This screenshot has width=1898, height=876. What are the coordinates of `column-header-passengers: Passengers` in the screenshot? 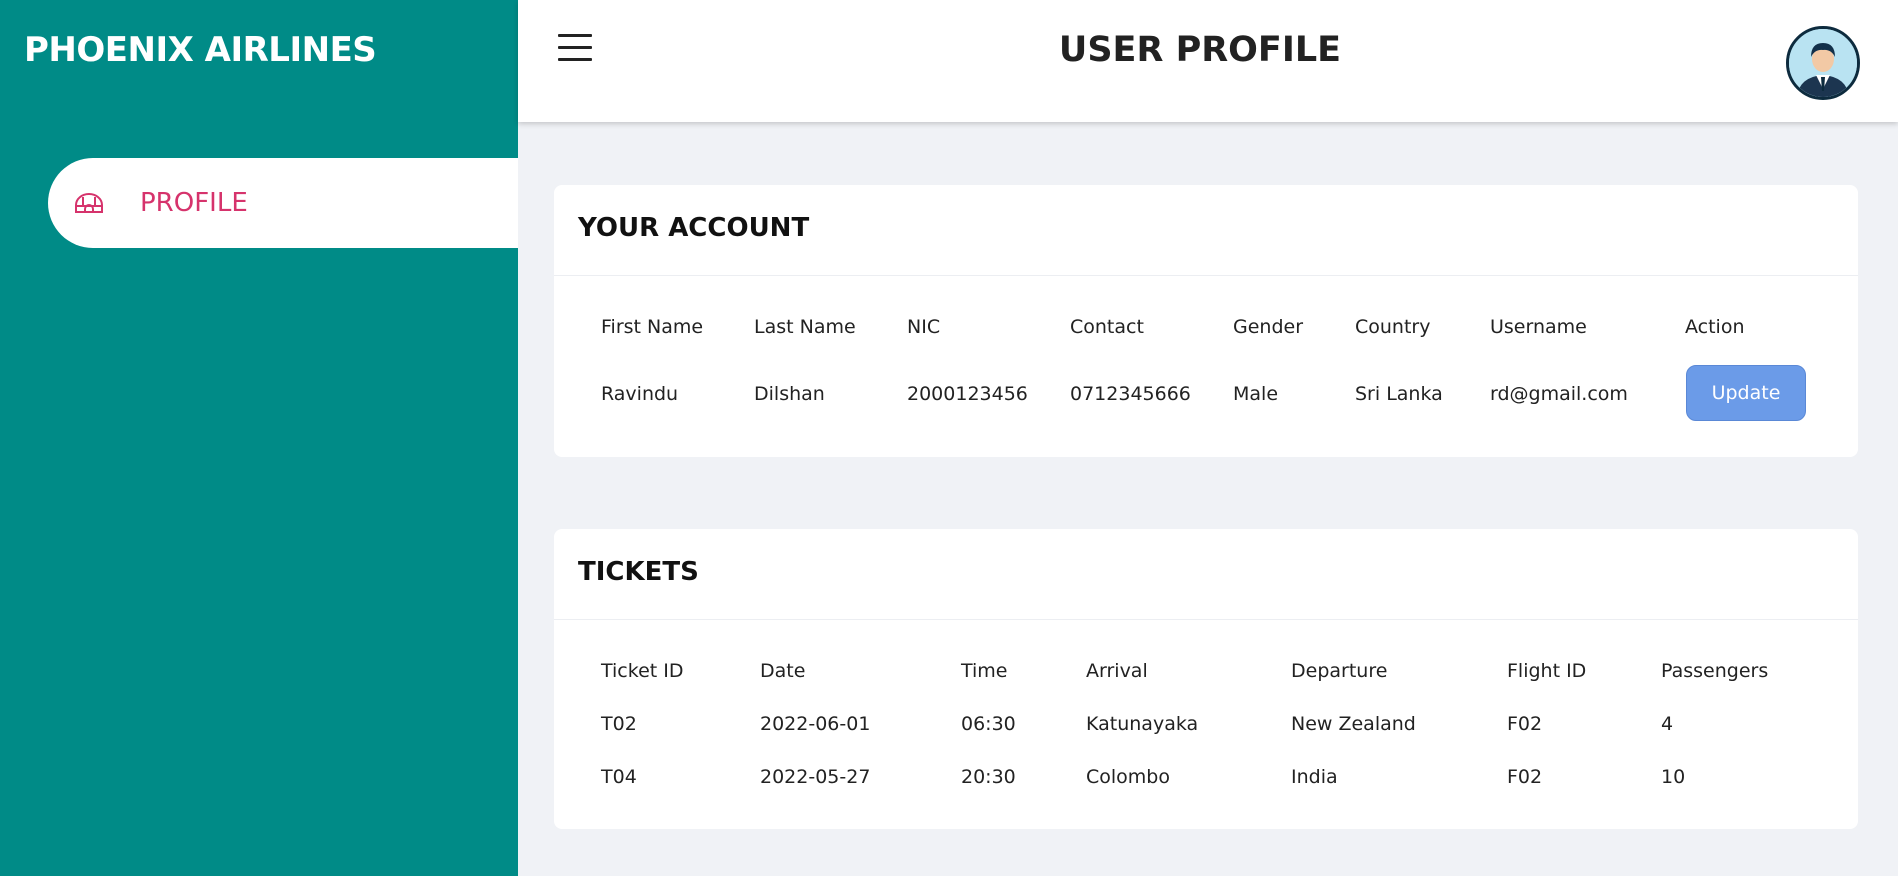 It's located at (1715, 671).